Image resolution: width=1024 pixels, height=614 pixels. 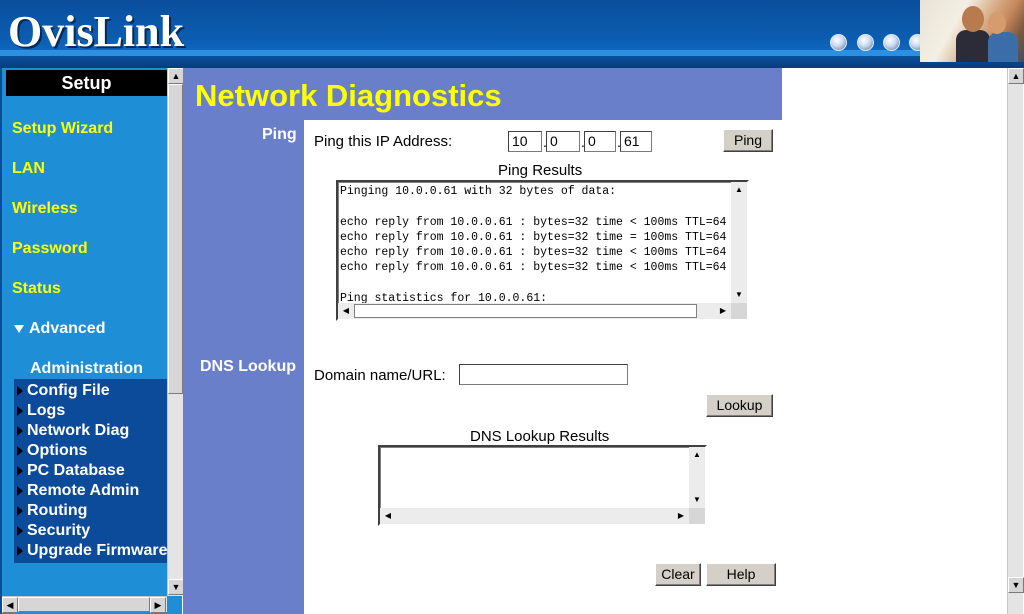 I want to click on submenu-label: Upgrade Firmware, so click(x=97, y=550).